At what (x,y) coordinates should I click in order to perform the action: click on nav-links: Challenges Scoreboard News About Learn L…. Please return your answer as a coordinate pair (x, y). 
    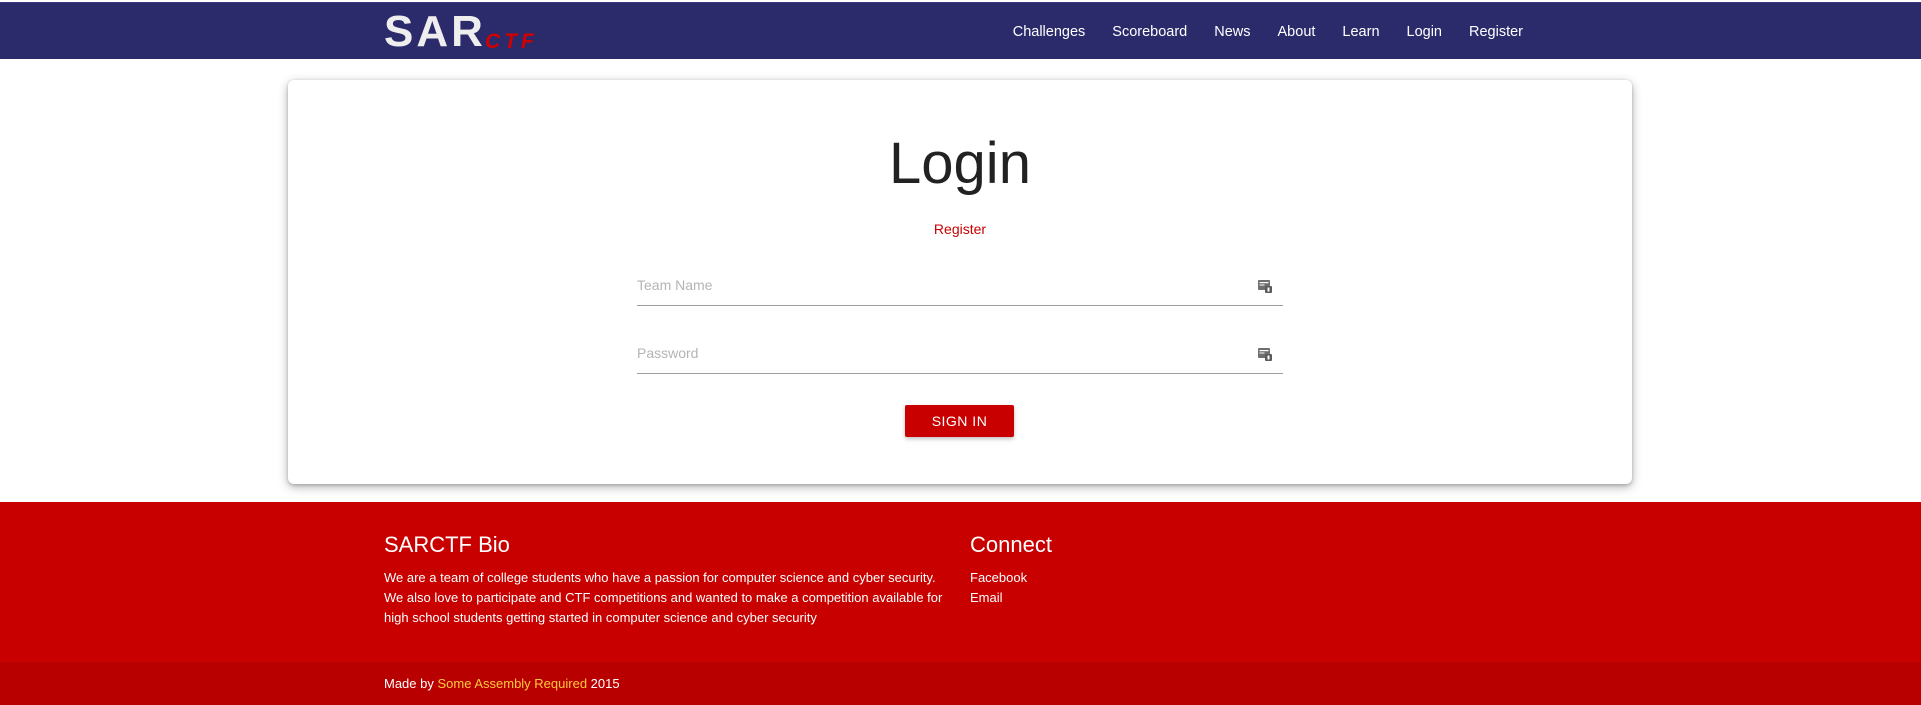
    Looking at the image, I should click on (1254, 31).